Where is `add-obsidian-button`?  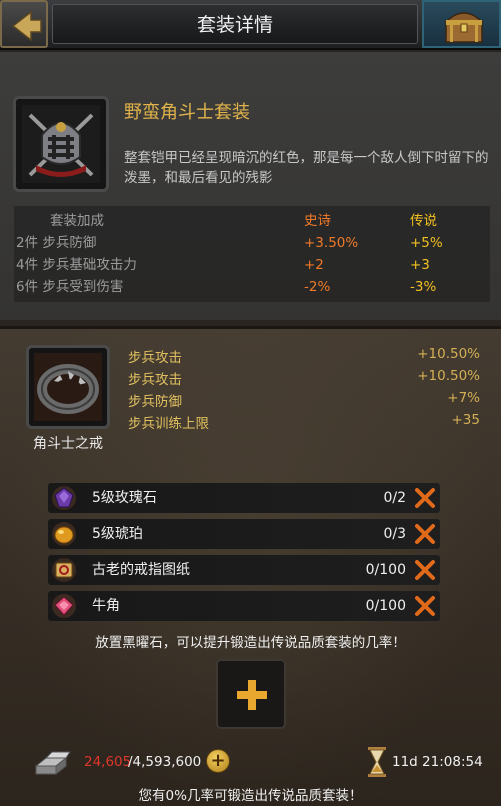
add-obsidian-button is located at coordinates (251, 694).